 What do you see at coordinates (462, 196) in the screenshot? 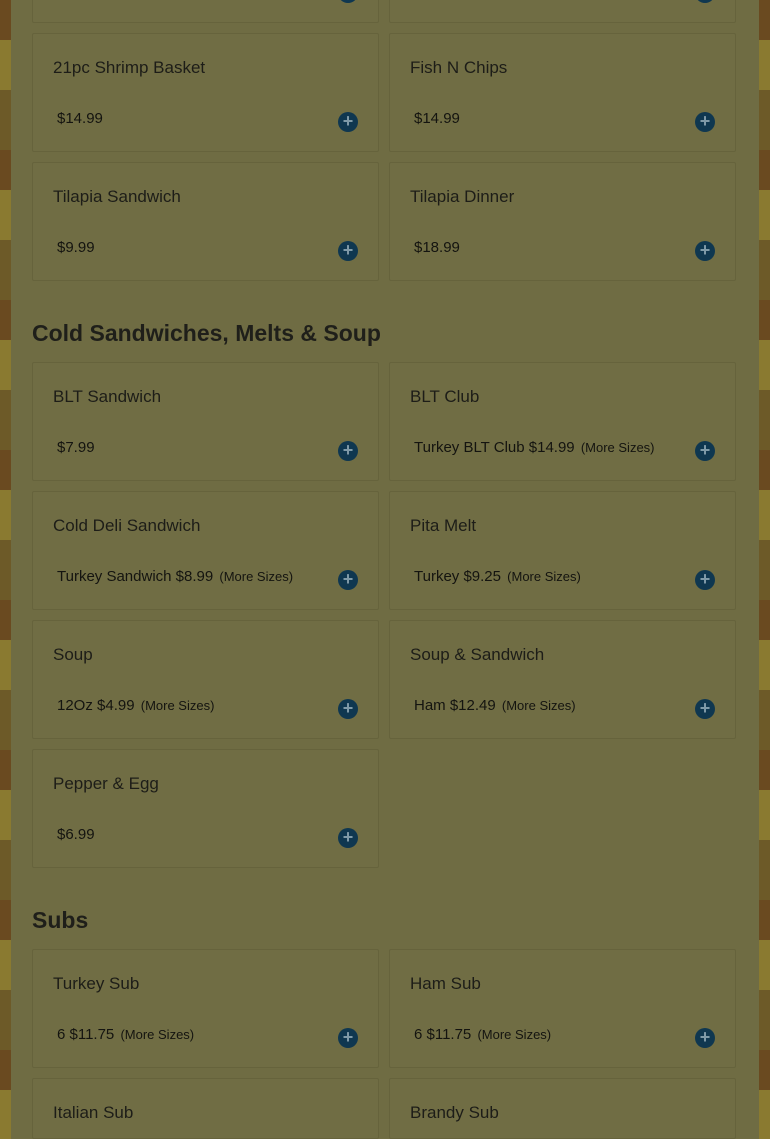
I see `item-name: Tilapia Dinner` at bounding box center [462, 196].